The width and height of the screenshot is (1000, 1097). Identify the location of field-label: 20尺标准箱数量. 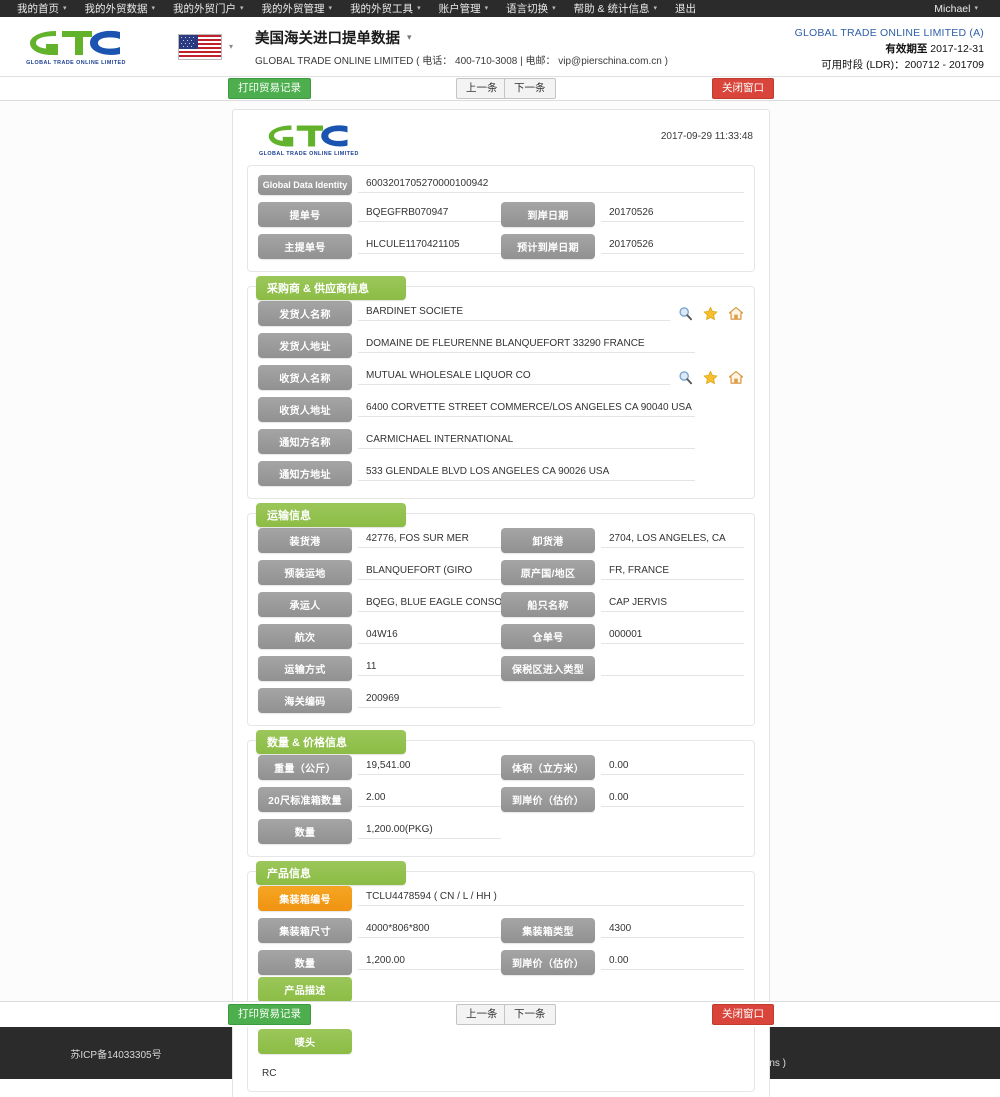
(305, 799).